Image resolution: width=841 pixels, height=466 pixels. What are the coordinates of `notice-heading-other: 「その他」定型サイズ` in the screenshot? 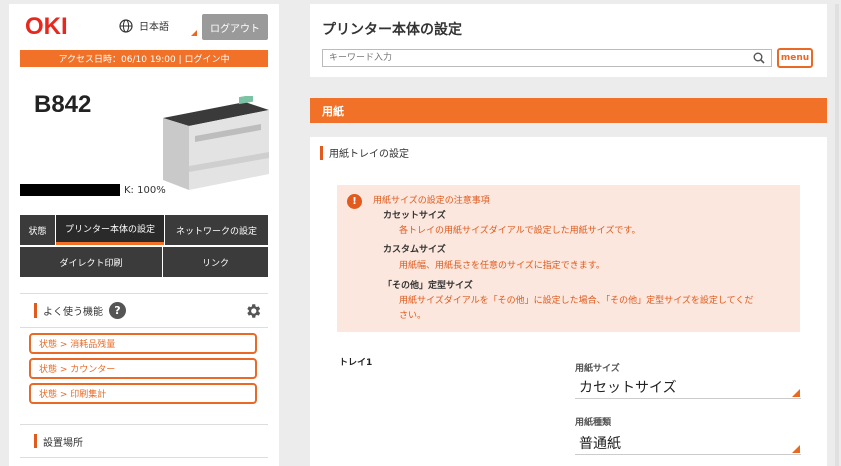 It's located at (428, 286).